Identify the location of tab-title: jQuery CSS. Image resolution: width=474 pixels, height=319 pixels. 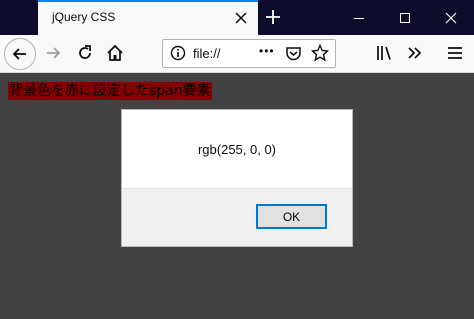
(84, 17).